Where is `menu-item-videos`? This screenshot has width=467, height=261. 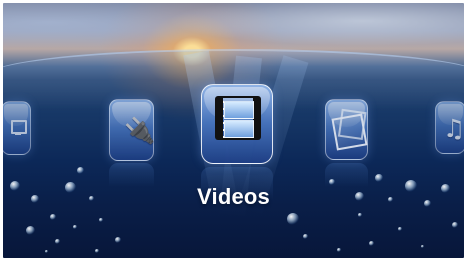 menu-item-videos is located at coordinates (237, 124).